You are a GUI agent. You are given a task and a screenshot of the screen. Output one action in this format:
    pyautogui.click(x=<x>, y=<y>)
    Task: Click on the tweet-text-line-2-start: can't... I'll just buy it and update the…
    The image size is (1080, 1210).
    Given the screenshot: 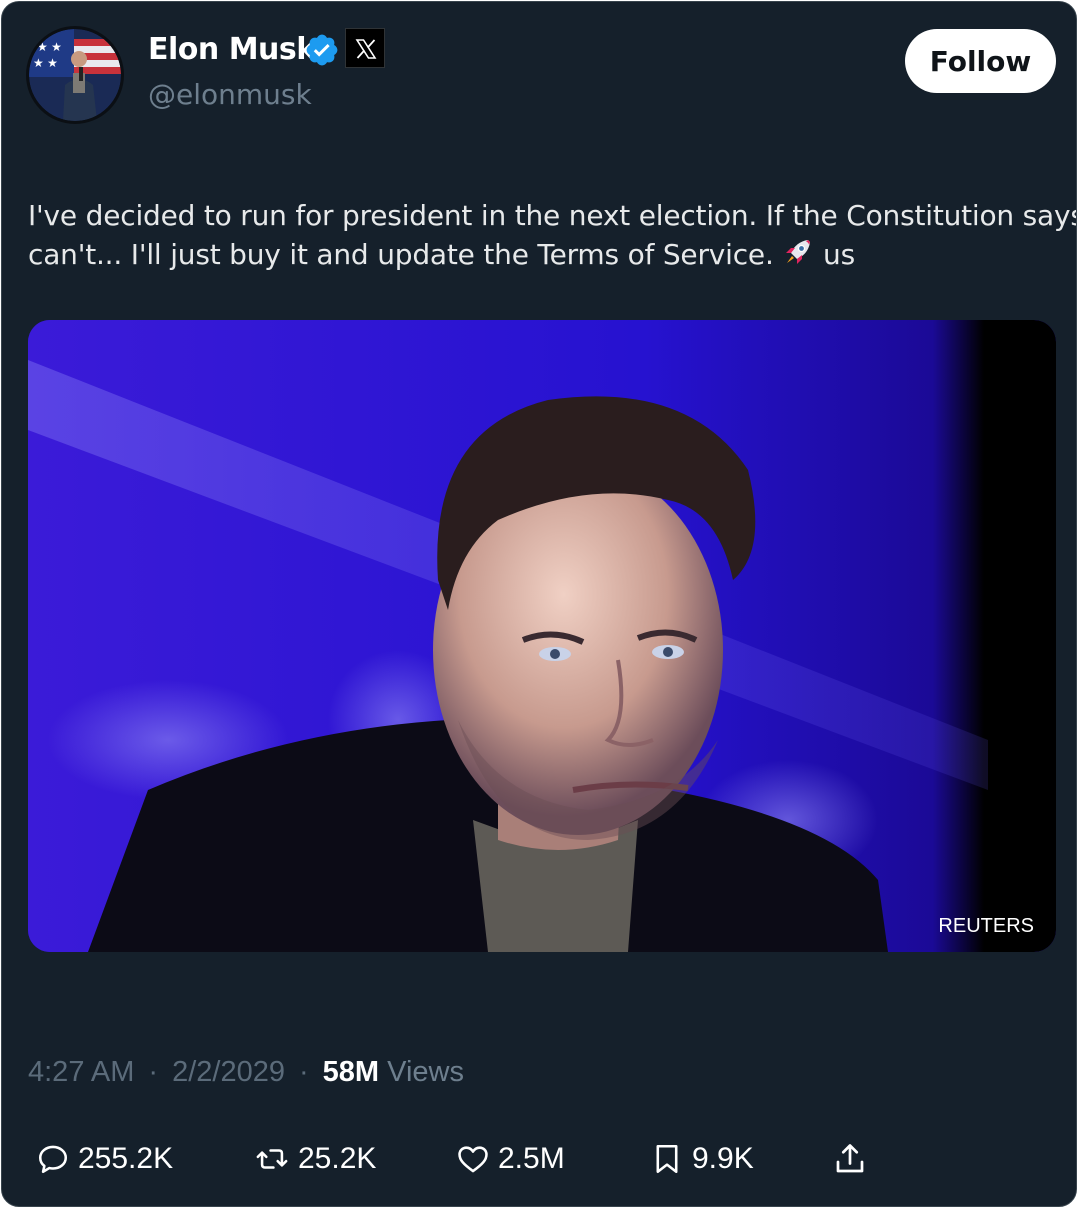 What is the action you would take?
    pyautogui.click(x=405, y=254)
    